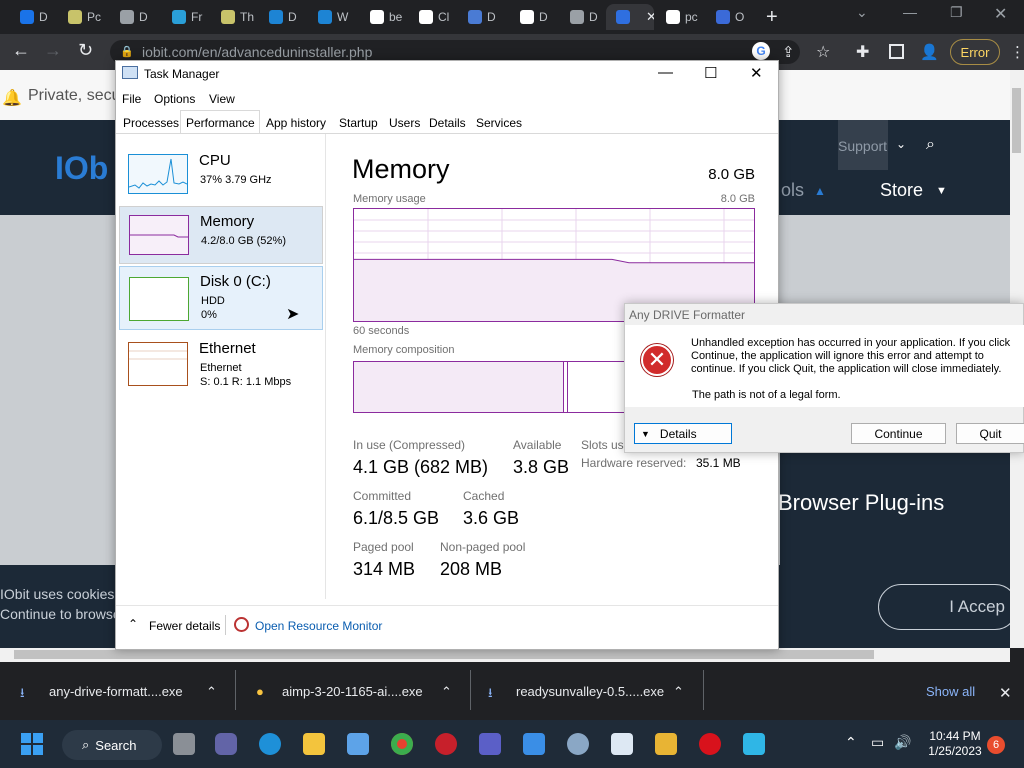  I want to click on notification-badge: 6, so click(996, 745).